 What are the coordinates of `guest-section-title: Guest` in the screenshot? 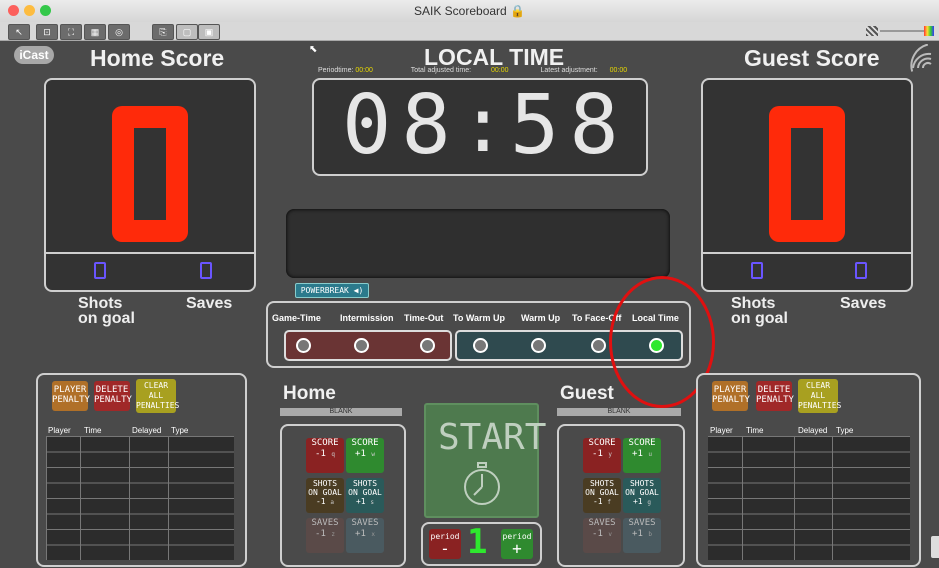 It's located at (587, 393).